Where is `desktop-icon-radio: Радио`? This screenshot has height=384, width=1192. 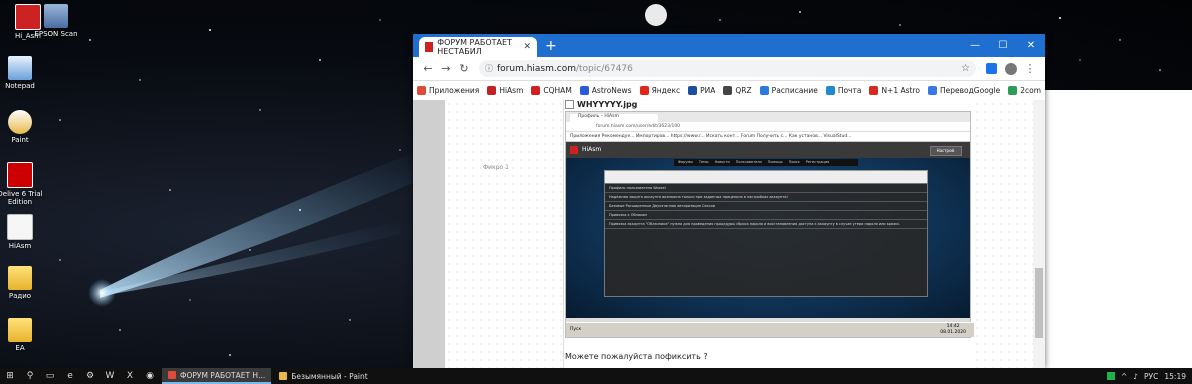
desktop-icon-radio: Радио is located at coordinates (23, 283).